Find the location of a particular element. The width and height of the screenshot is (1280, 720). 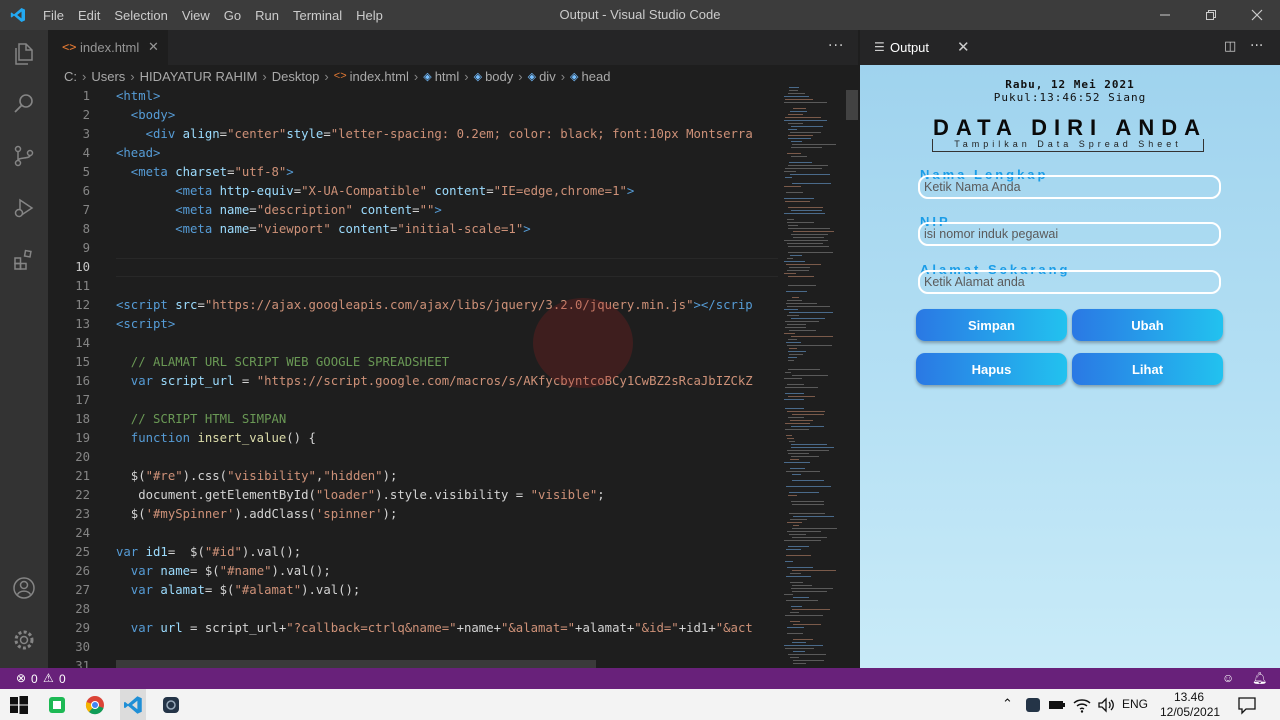

code-line: 25 var id1= $("#id").val(); is located at coordinates (413, 552).